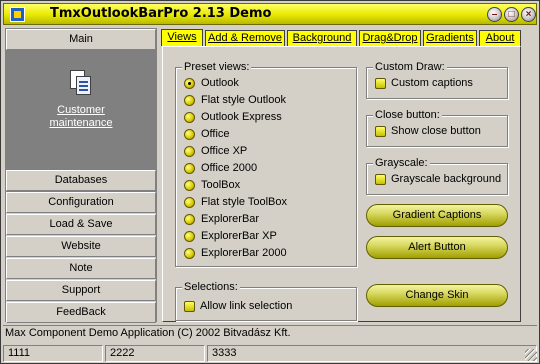  I want to click on selections-group: Selections: Allow link selection, so click(266, 301).